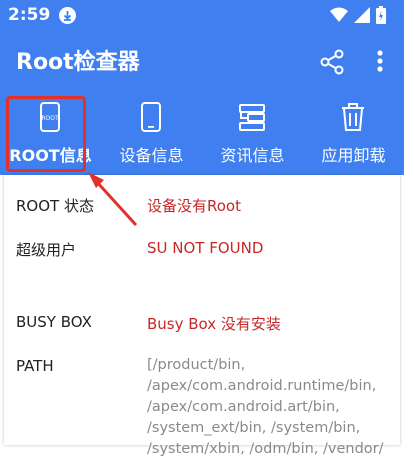 The image size is (404, 460). Describe the element at coordinates (202, 60) in the screenshot. I see `app-bar: Root检查器` at that location.